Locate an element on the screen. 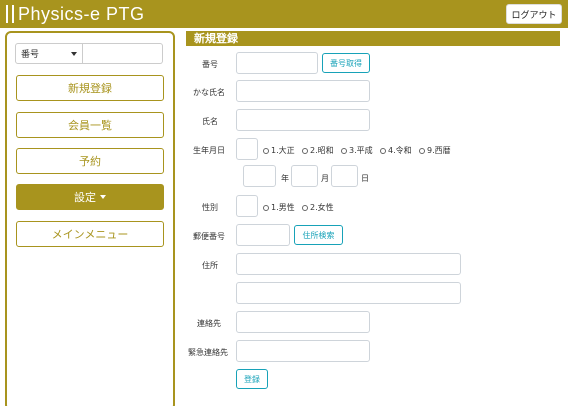 This screenshot has width=568, height=406. gender-radio-male: 1.男性 is located at coordinates (279, 207).